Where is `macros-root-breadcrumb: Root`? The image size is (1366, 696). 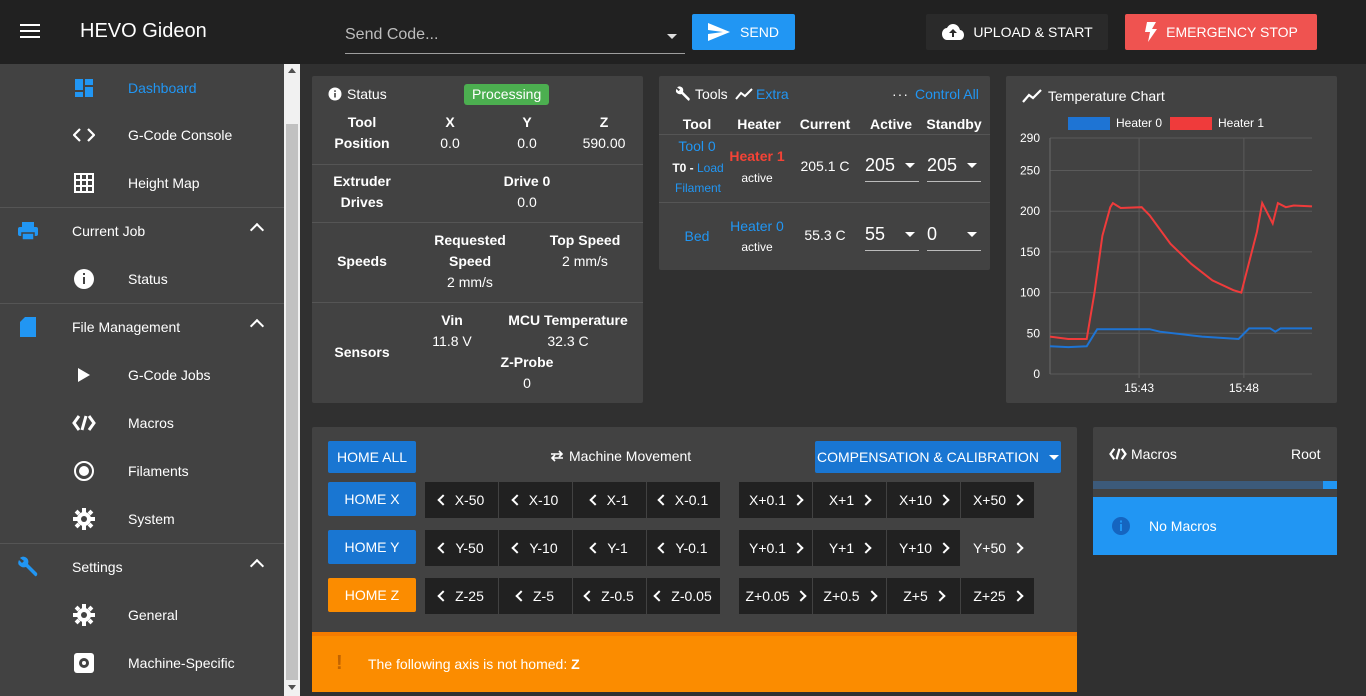 macros-root-breadcrumb: Root is located at coordinates (1306, 454).